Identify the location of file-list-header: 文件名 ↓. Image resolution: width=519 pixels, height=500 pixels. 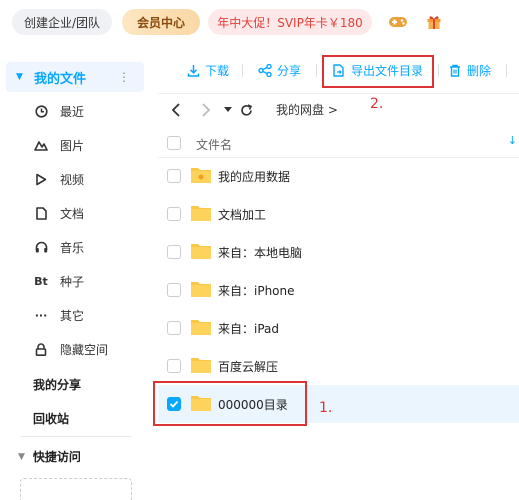
(338, 143).